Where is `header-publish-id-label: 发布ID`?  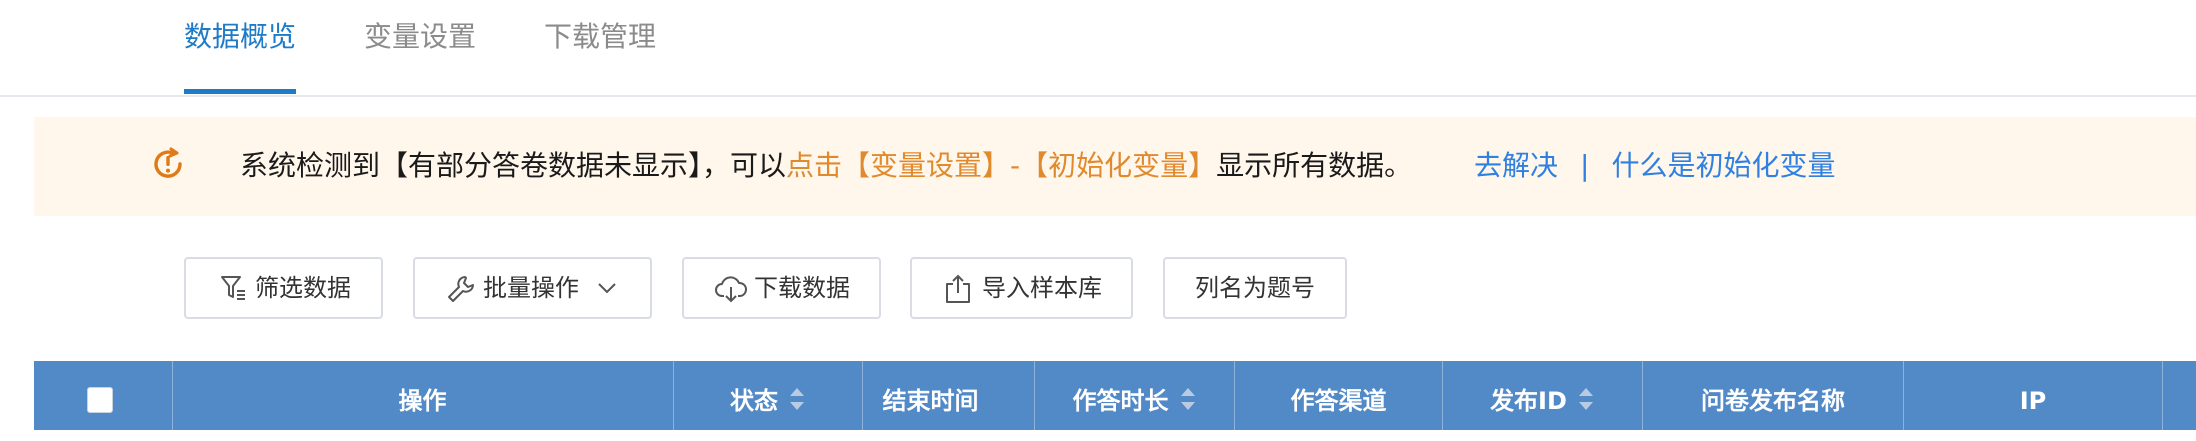 header-publish-id-label: 发布ID is located at coordinates (1528, 401).